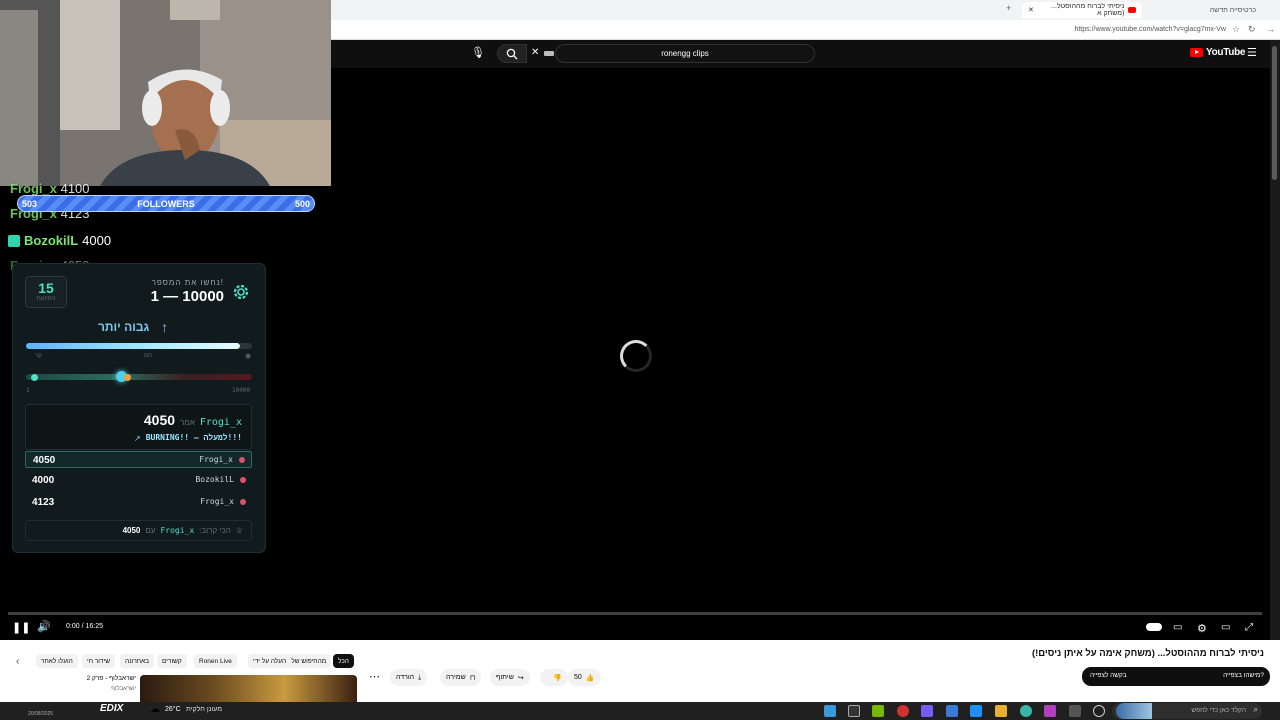 The height and width of the screenshot is (720, 1280). What do you see at coordinates (505, 677) in the screenshot?
I see `share-label: שיתוף` at bounding box center [505, 677].